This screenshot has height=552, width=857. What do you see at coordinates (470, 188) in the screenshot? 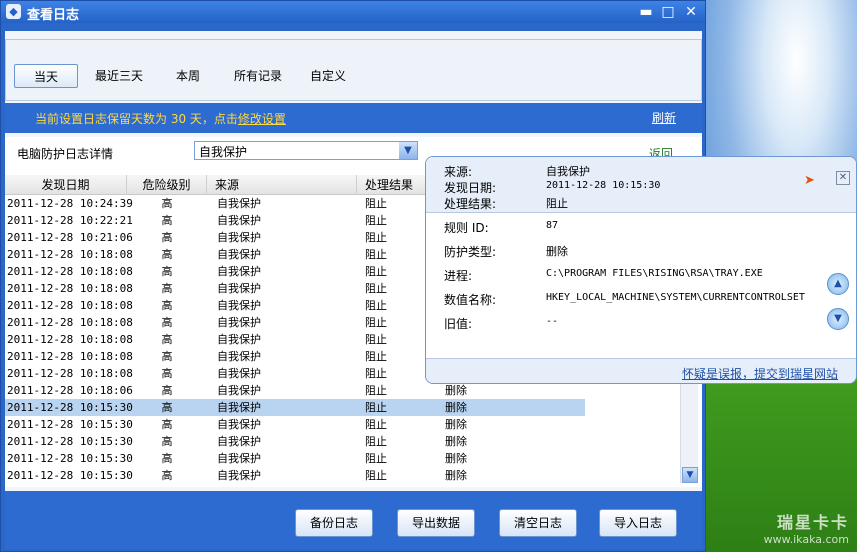
I see `popup-date-label: 发现日期:` at bounding box center [470, 188].